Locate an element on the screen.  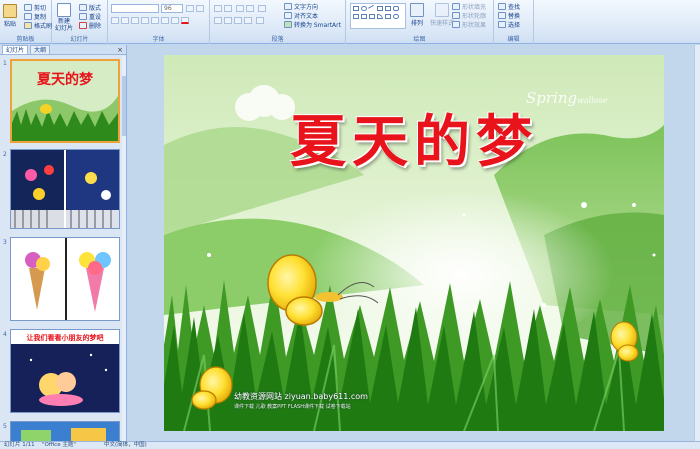
font-color-icon is located at coordinates (185, 20).